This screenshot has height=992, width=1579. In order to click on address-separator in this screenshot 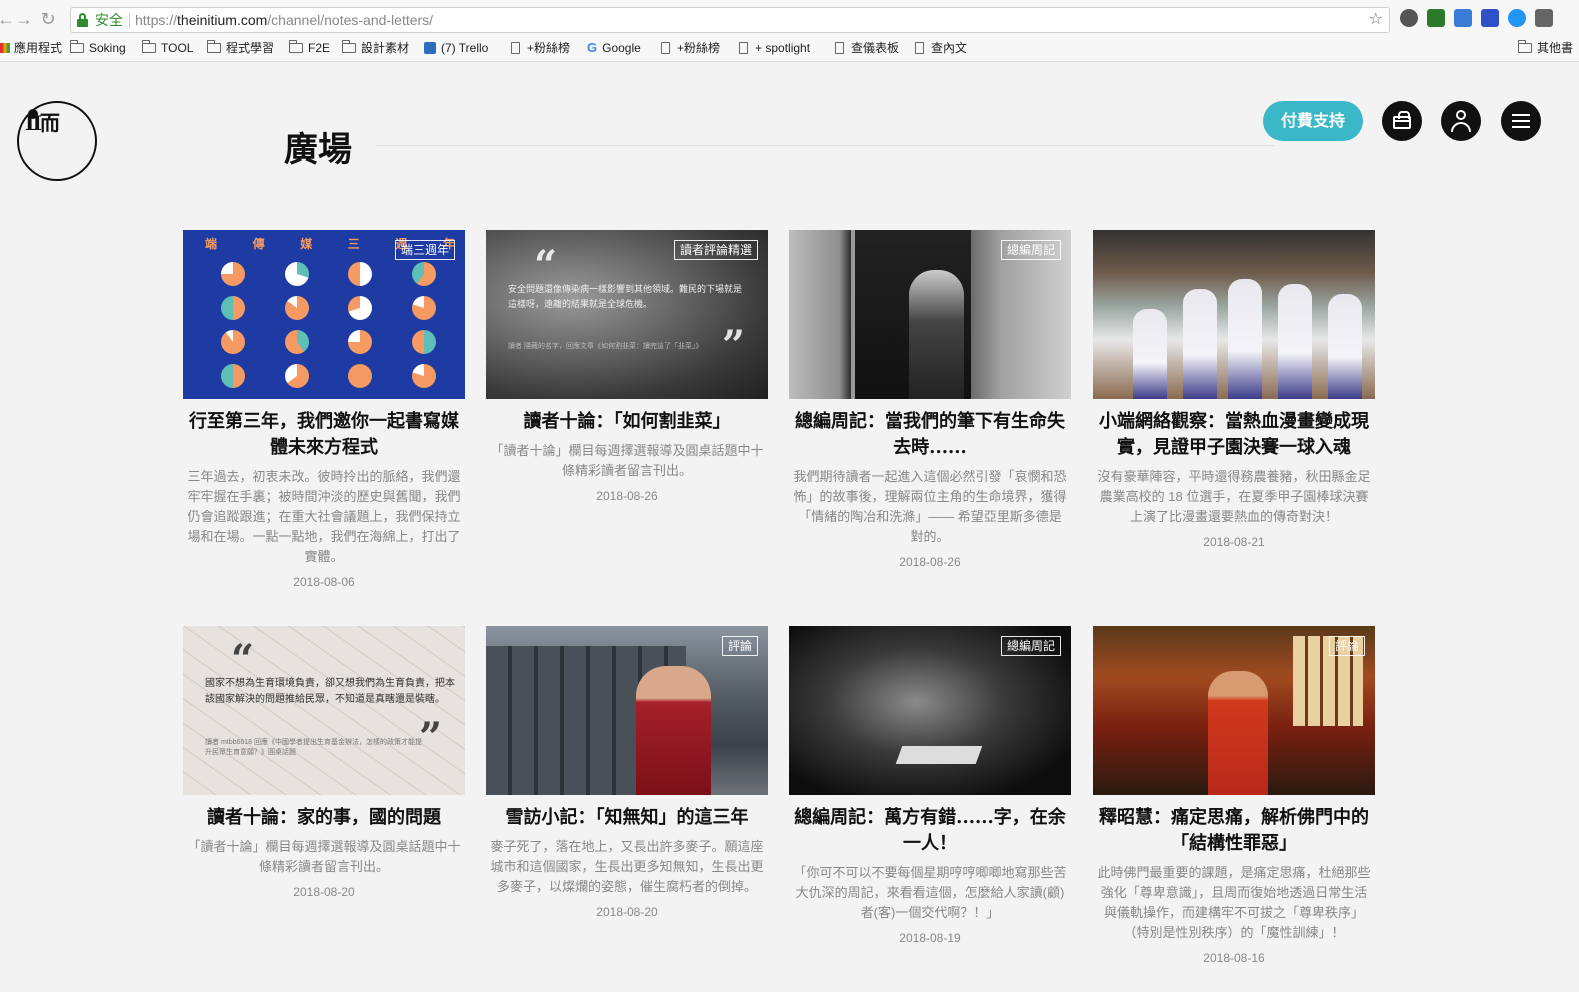, I will do `click(129, 20)`.